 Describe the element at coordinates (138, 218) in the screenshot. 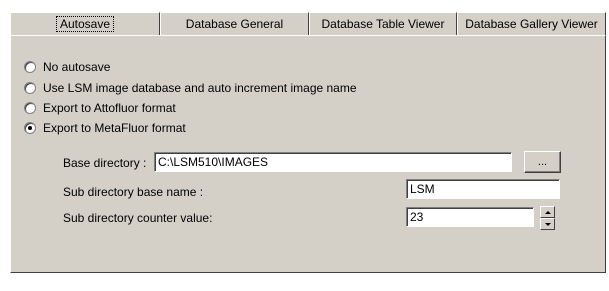

I see `sub-directory-counter-label: Sub directory counter value:` at that location.